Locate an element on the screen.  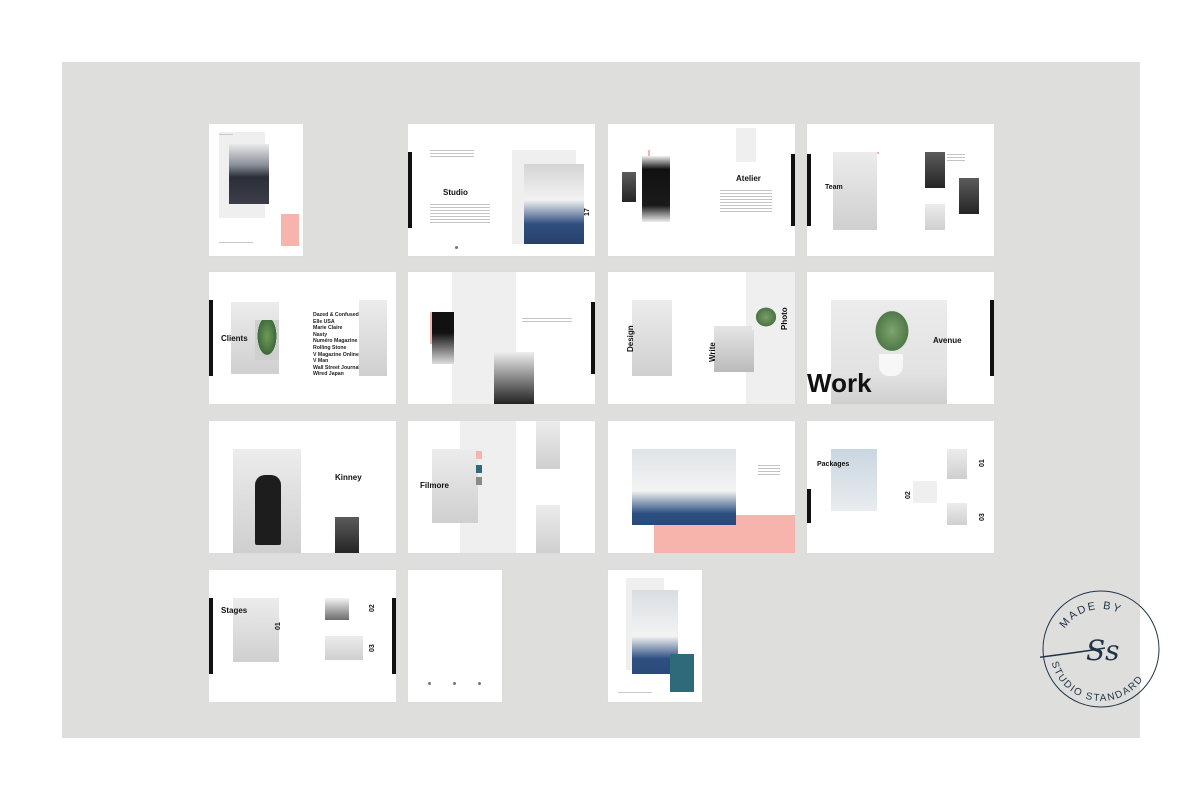
work-title: Work is located at coordinates (839, 383).